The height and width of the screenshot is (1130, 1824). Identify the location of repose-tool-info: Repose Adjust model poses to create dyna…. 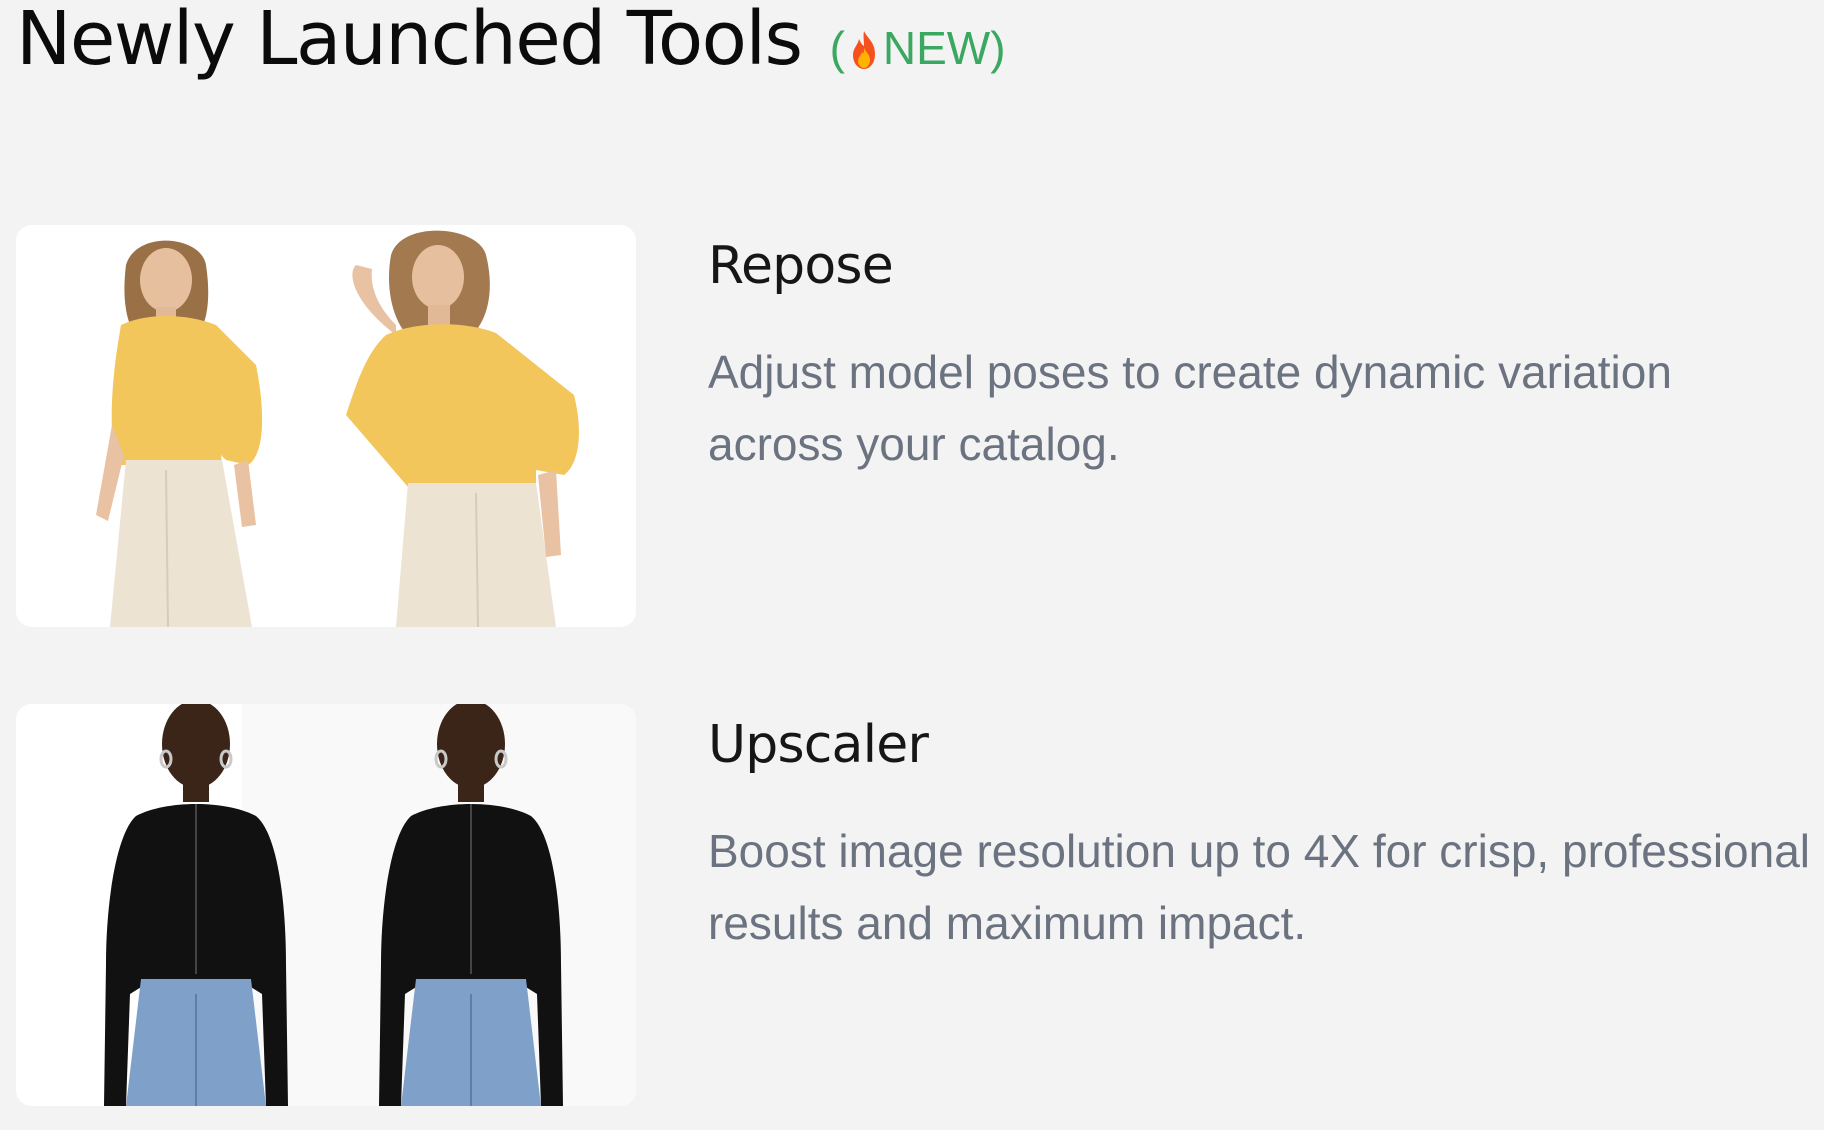
(1263, 355).